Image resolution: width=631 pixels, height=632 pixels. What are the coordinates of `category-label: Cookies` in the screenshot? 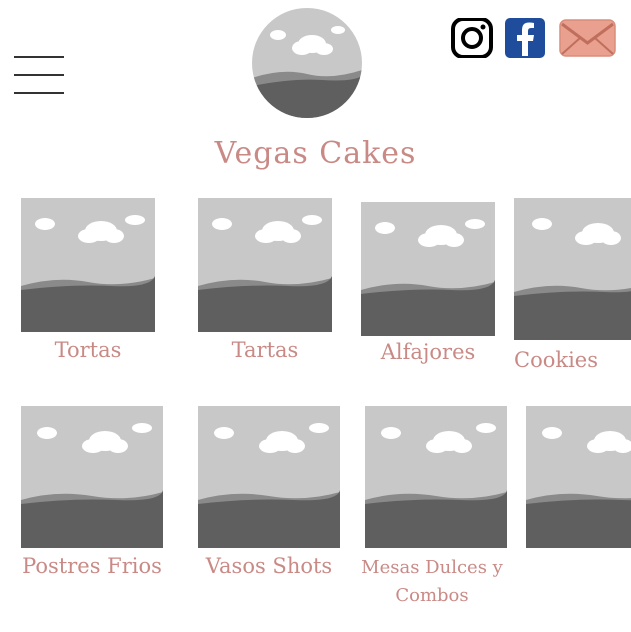 It's located at (556, 360).